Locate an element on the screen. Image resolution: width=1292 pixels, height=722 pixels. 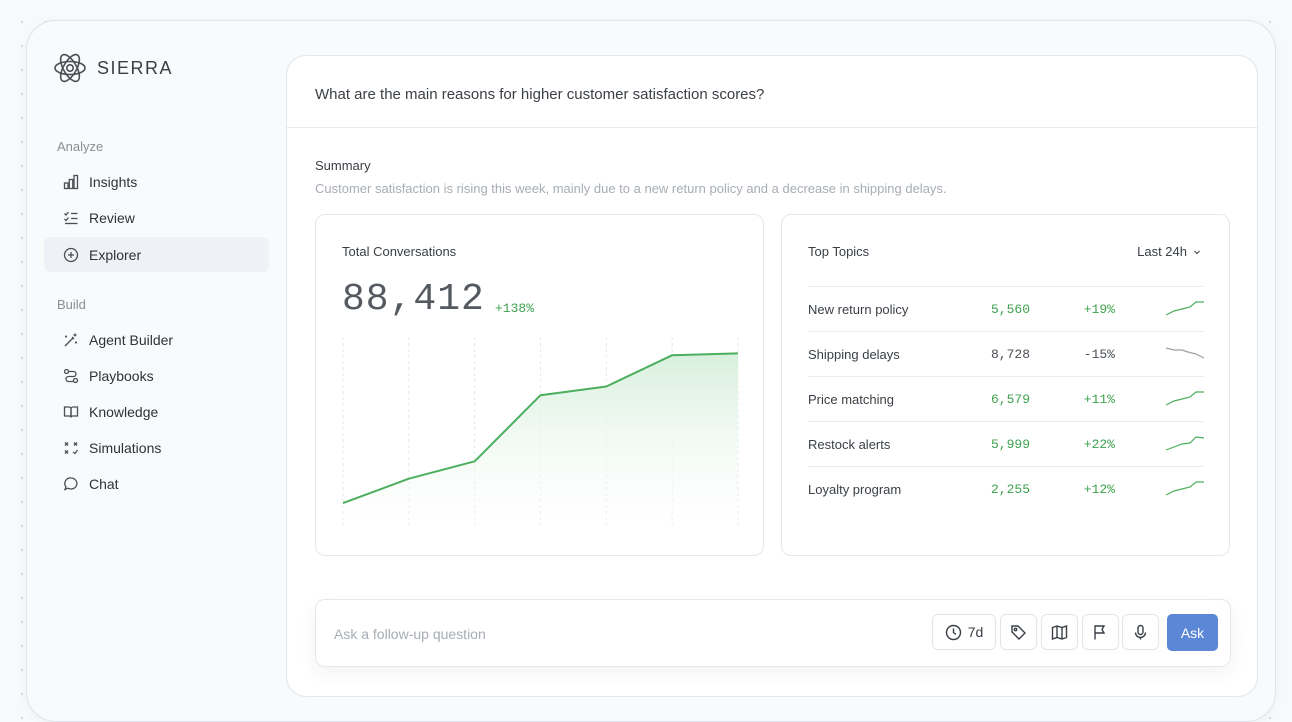
divider is located at coordinates (772, 127).